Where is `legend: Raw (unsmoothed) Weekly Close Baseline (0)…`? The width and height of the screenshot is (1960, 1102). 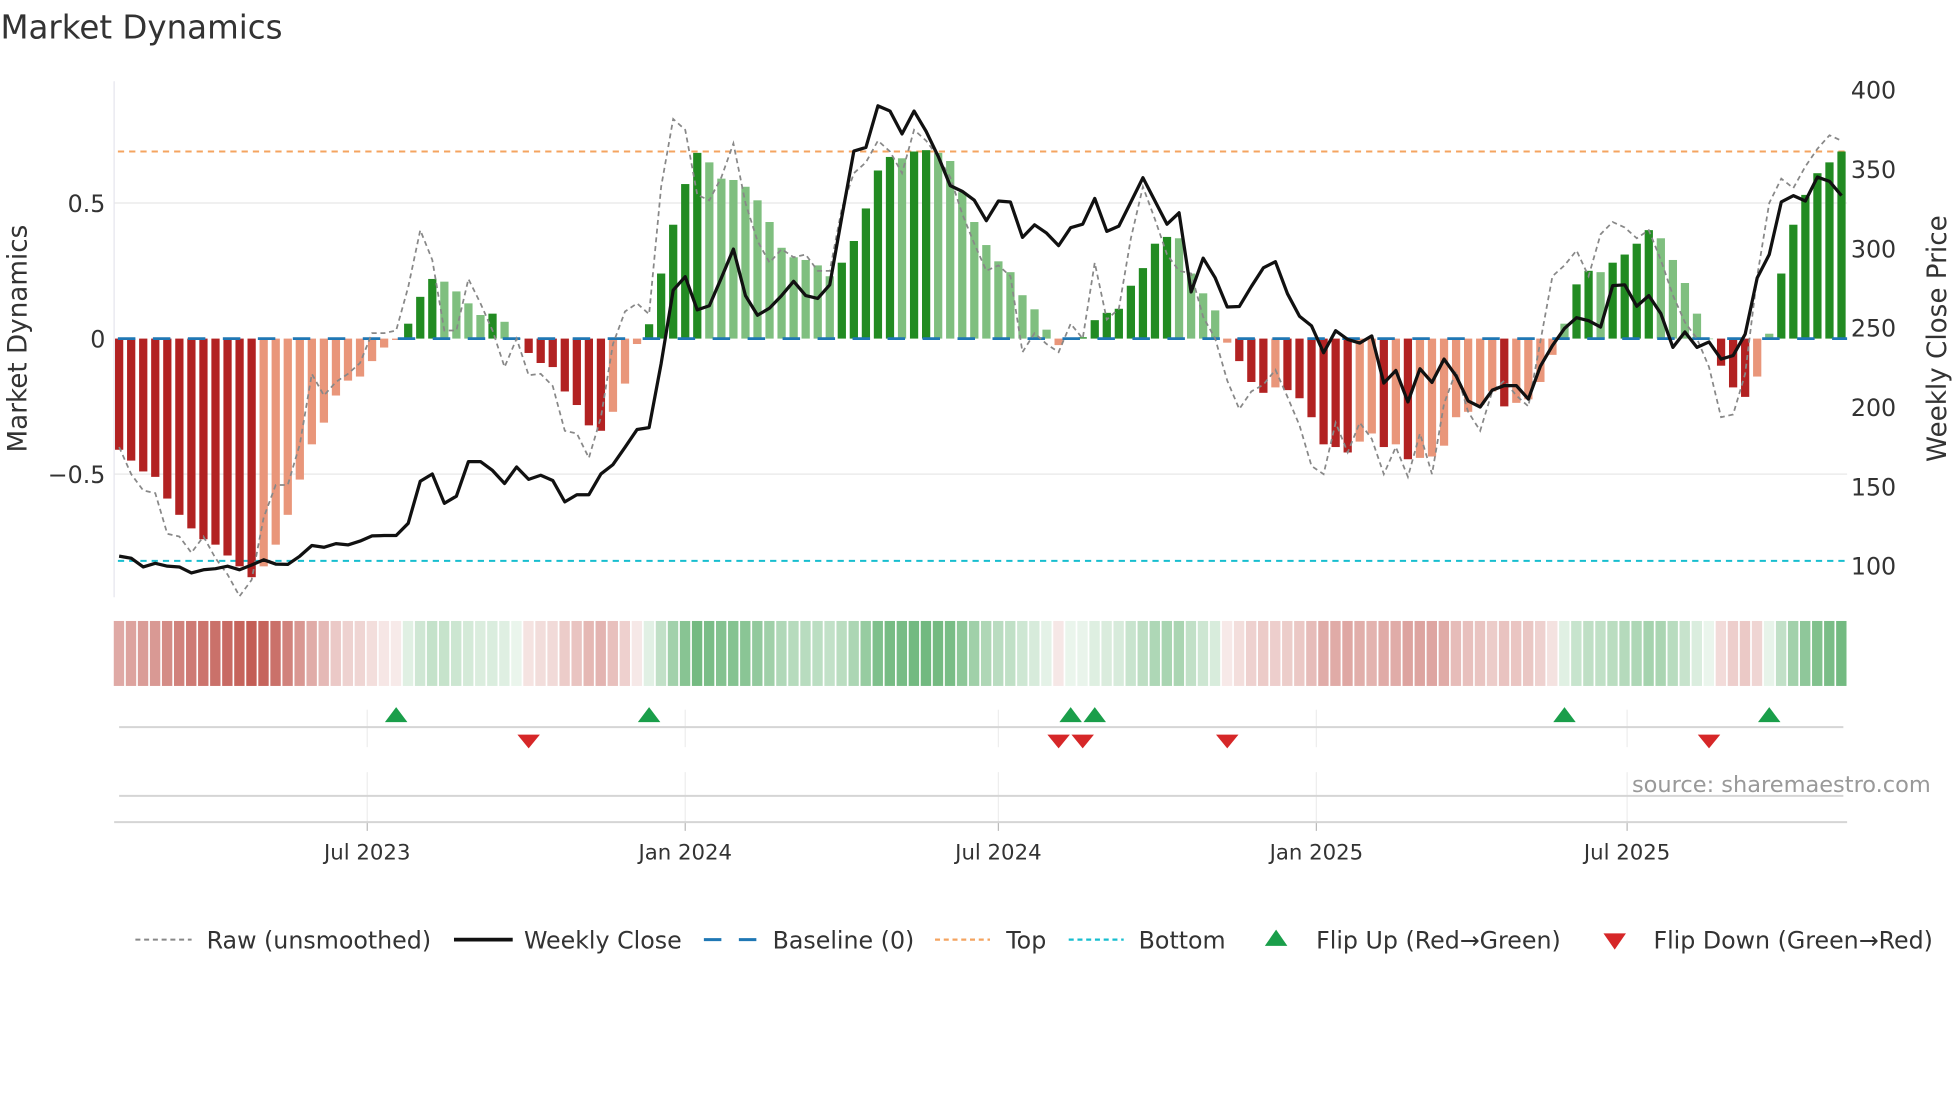
legend: Raw (unsmoothed) Weekly Close Baseline (0)… is located at coordinates (1034, 940).